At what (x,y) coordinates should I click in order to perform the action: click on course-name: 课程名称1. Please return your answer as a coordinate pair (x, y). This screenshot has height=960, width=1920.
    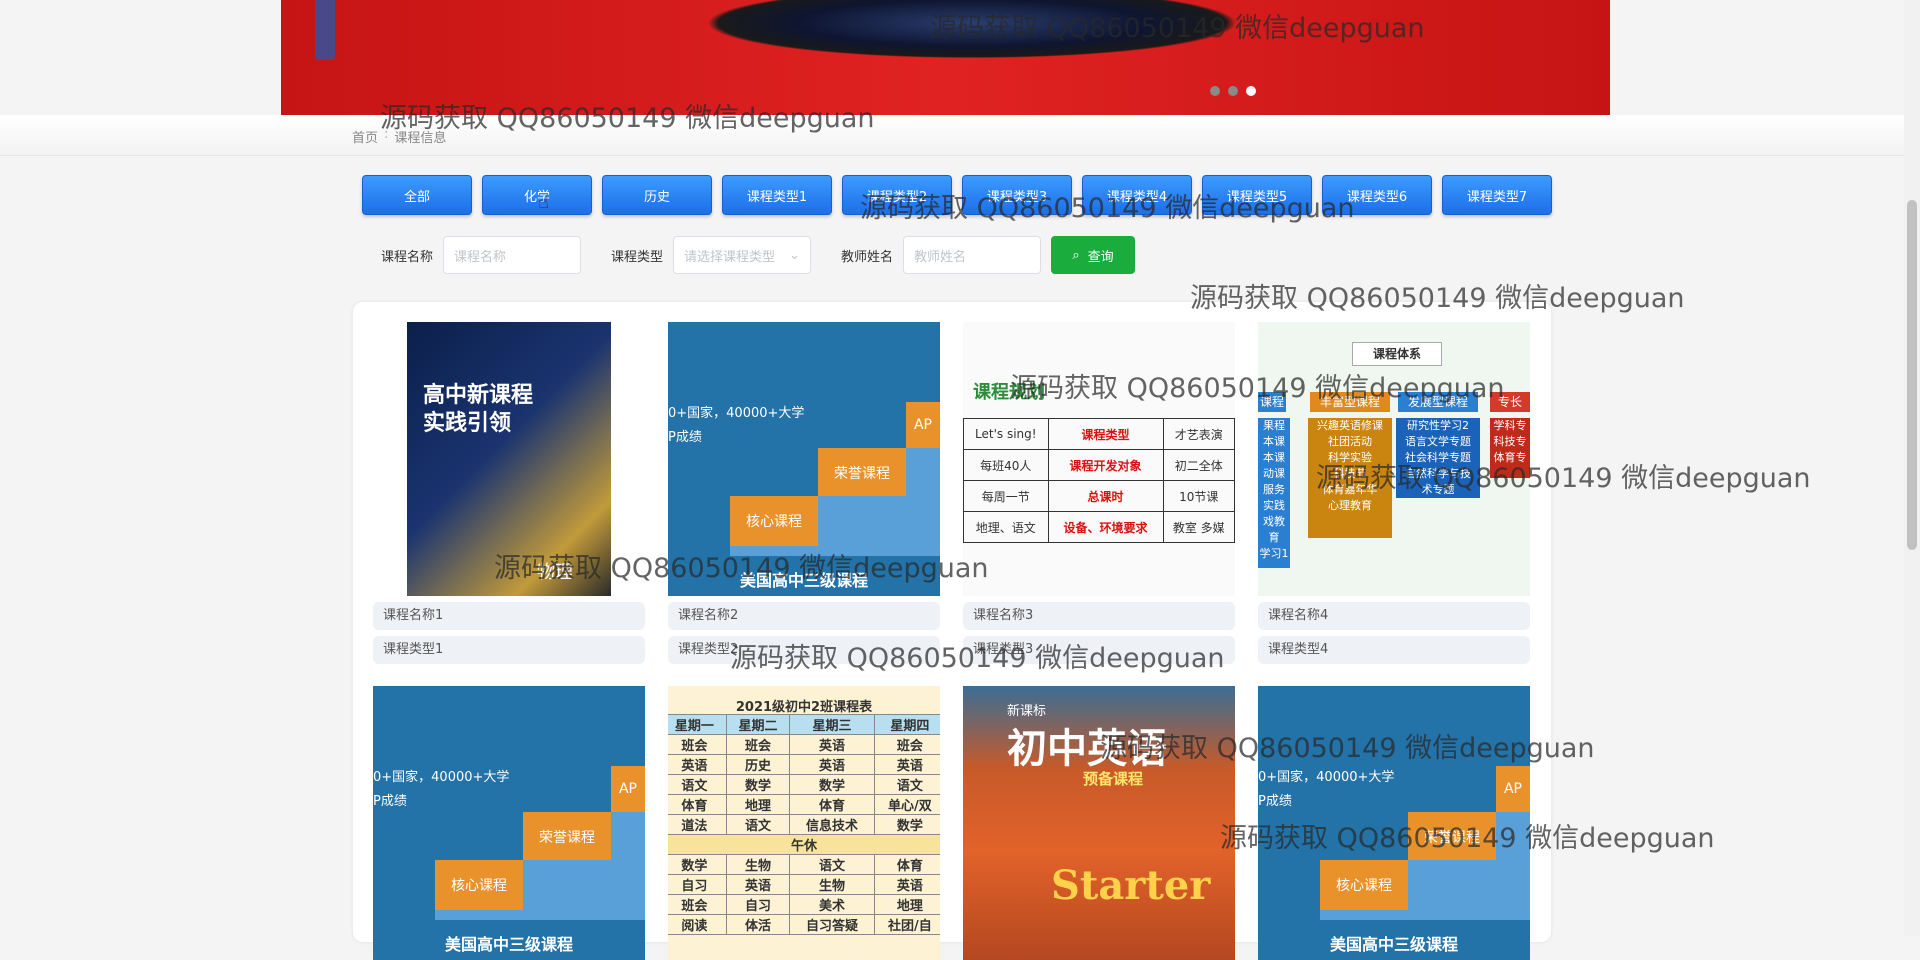
    Looking at the image, I should click on (509, 616).